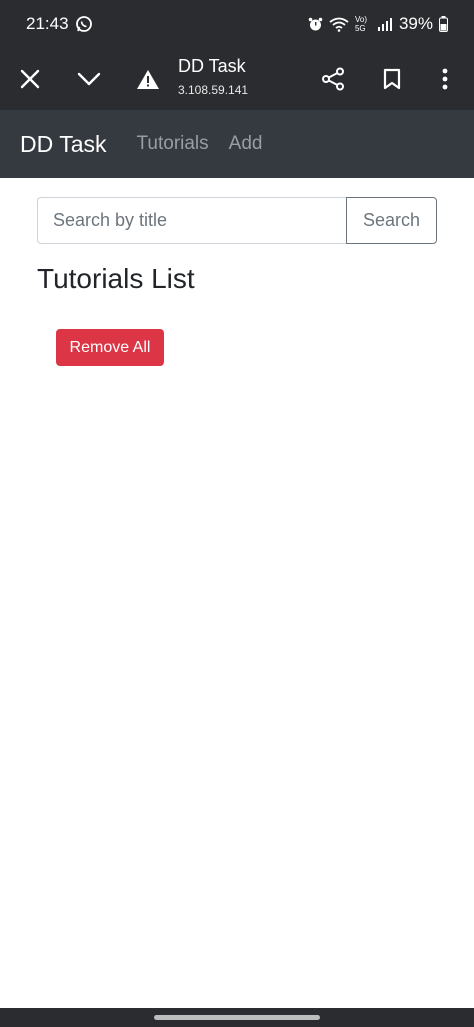 This screenshot has height=1027, width=474. I want to click on status-time: 21:43, so click(47, 23).